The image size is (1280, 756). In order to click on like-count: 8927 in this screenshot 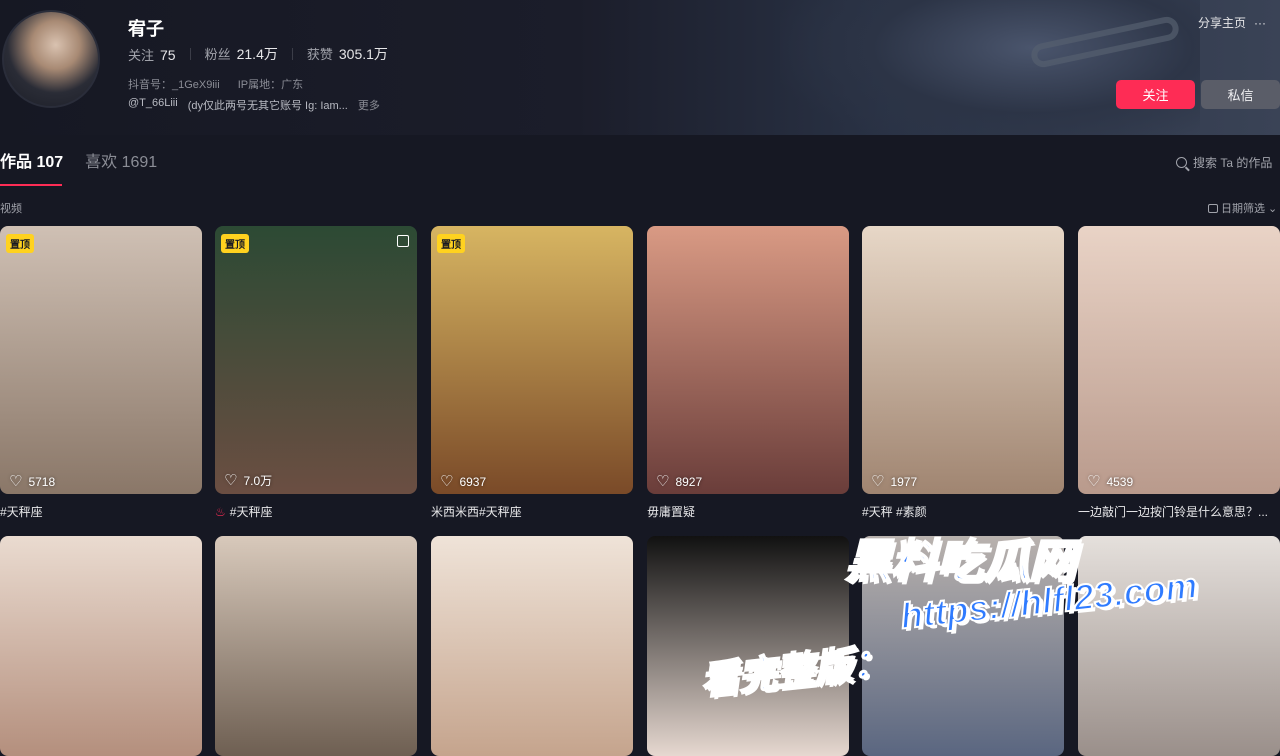, I will do `click(689, 481)`.